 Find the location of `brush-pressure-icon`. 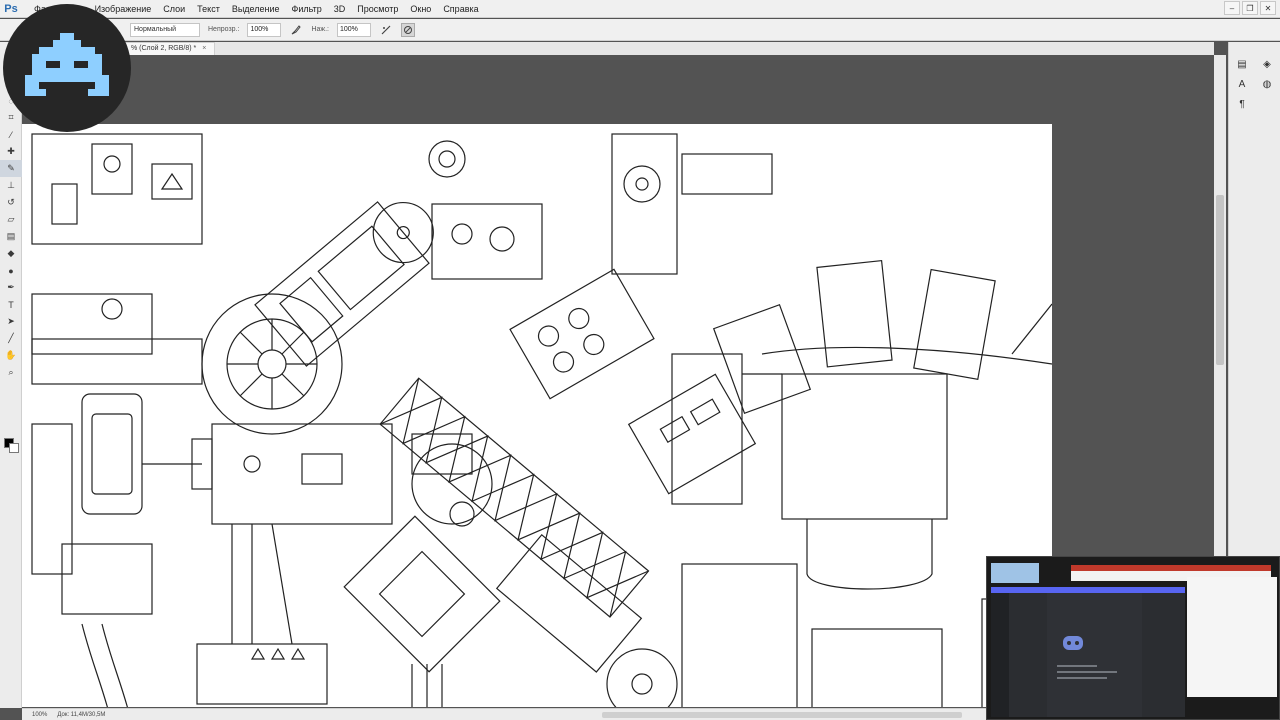

brush-pressure-icon is located at coordinates (296, 30).